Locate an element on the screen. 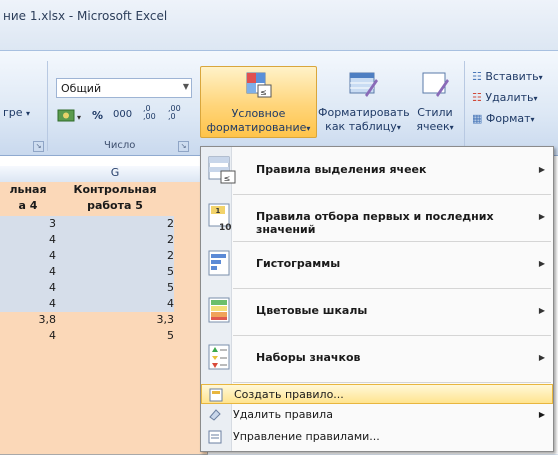  delete-rows-icon: ☷ is located at coordinates (477, 97).